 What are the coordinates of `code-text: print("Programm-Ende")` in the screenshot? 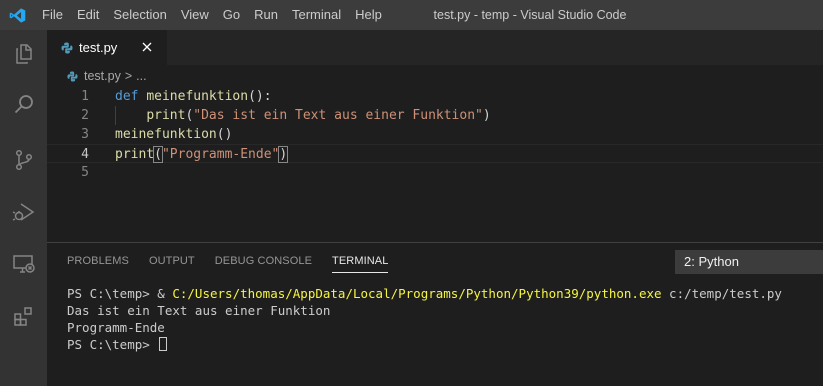 It's located at (202, 154).